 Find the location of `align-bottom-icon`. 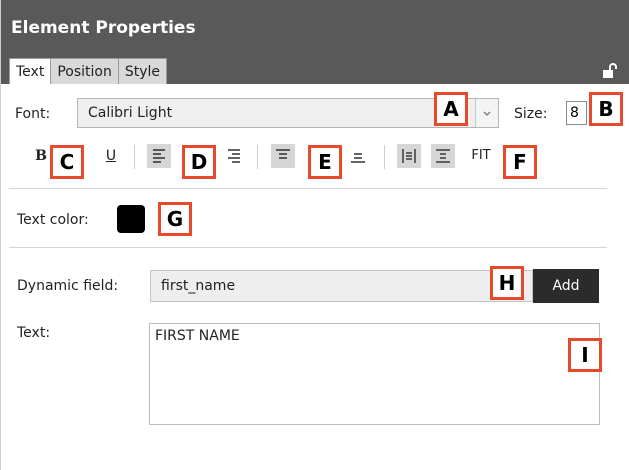

align-bottom-icon is located at coordinates (358, 158).